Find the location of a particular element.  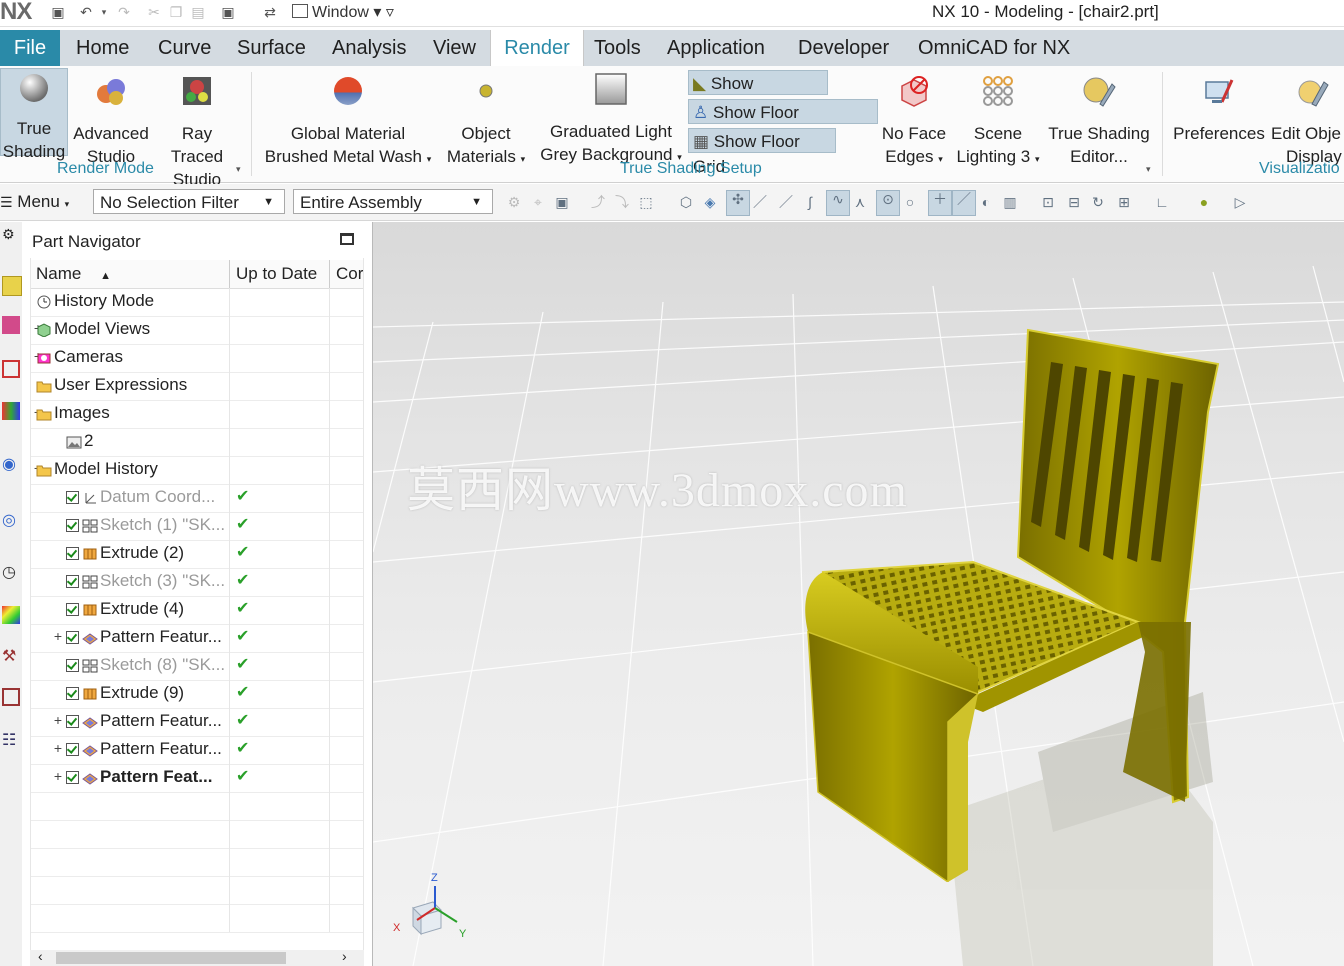

web-browser-icon: ◉ is located at coordinates (11, 463).